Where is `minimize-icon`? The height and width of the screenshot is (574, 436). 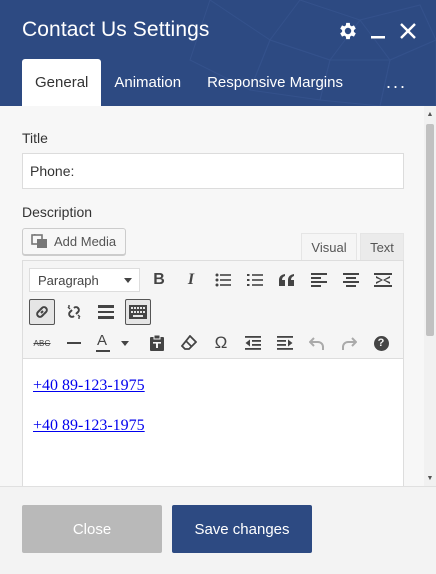 minimize-icon is located at coordinates (378, 31).